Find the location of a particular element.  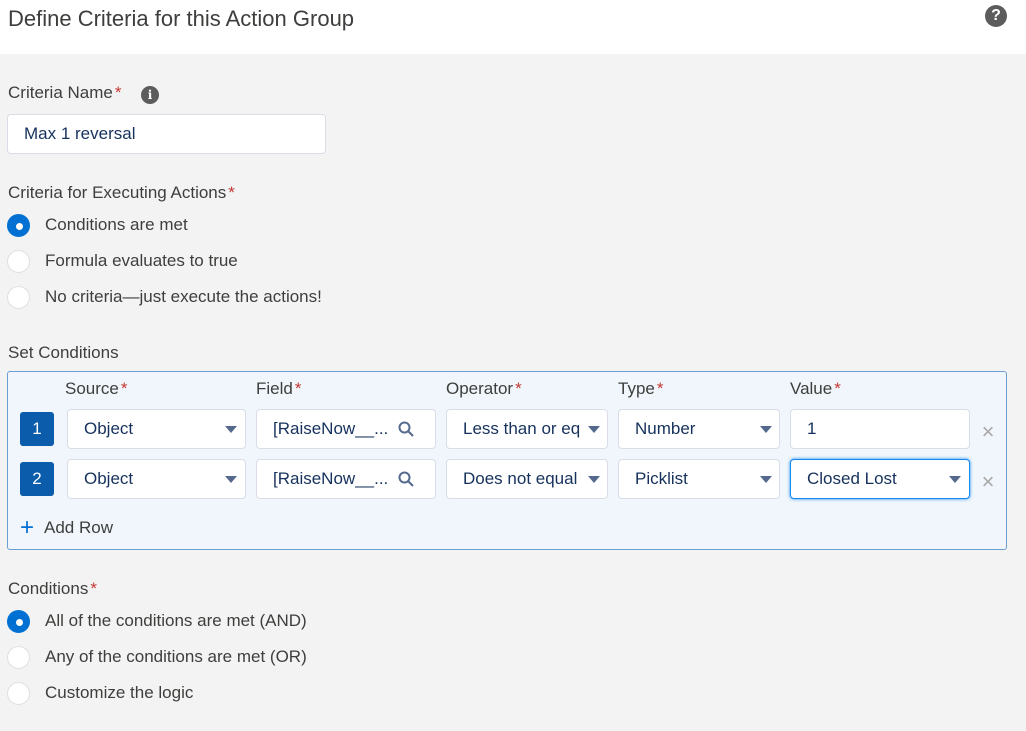

column-header-source: Source * is located at coordinates (96, 388).